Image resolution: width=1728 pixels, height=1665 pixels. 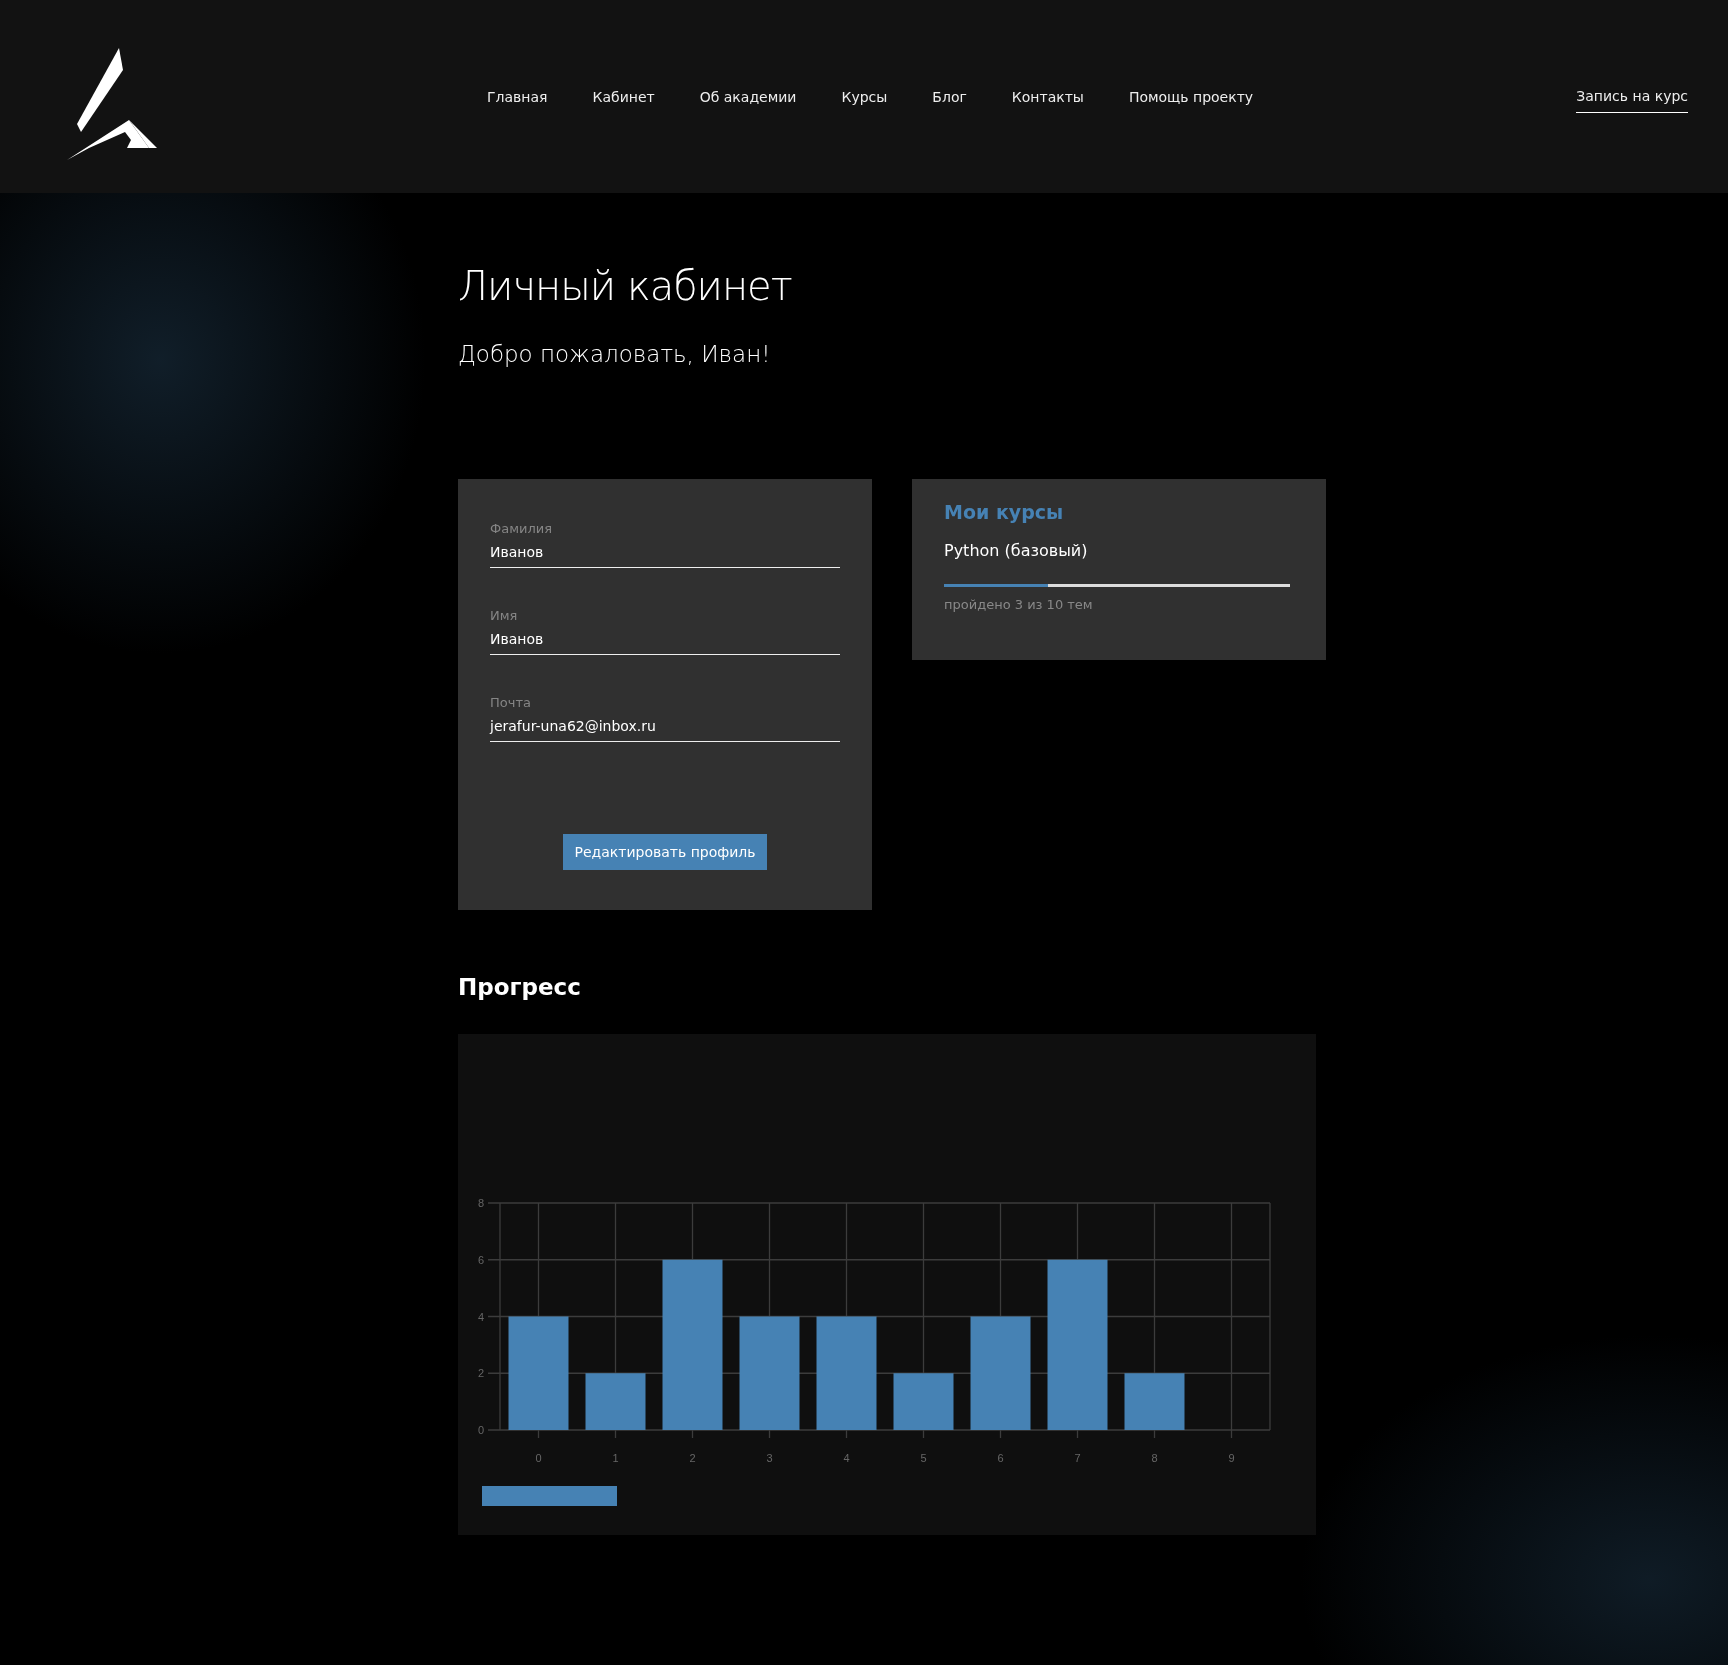 What do you see at coordinates (665, 852) in the screenshot?
I see `edit-profile-button: Редактировать профиль` at bounding box center [665, 852].